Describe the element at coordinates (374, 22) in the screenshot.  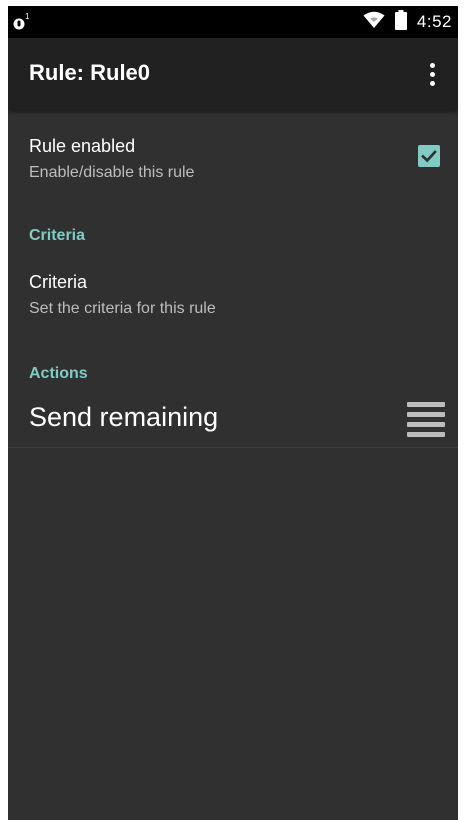
I see `wifi-icon` at that location.